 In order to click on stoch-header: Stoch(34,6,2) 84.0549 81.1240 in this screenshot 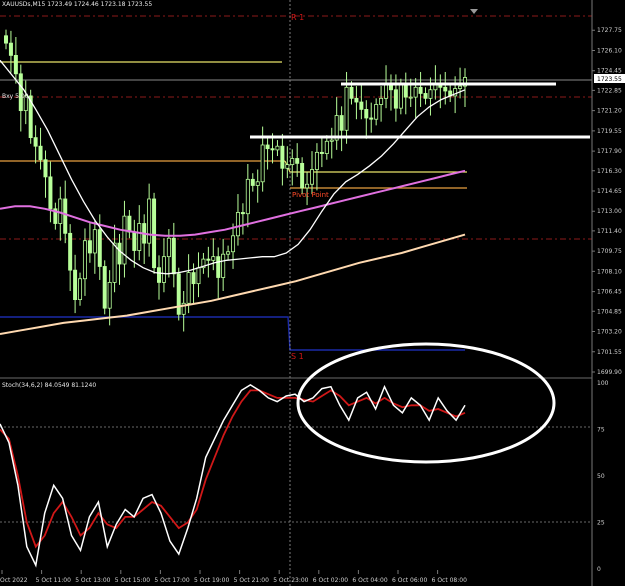, I will do `click(49, 385)`.